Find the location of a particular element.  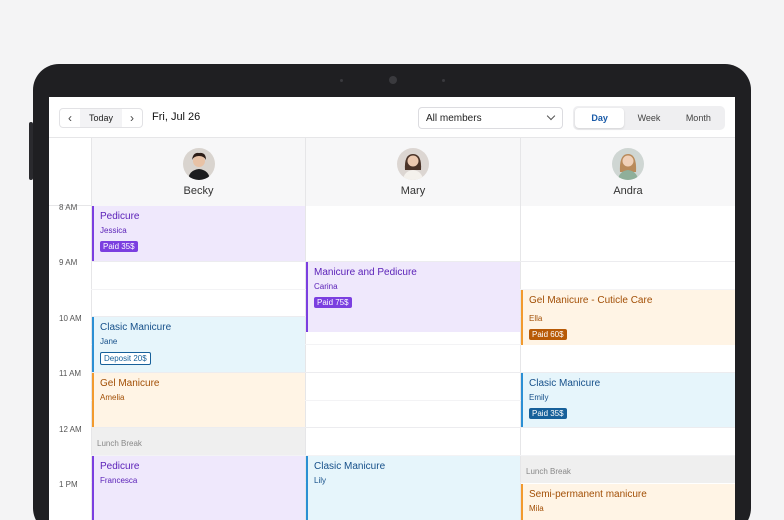

appointment-card: Clasic Manicure Lily is located at coordinates (413, 488).